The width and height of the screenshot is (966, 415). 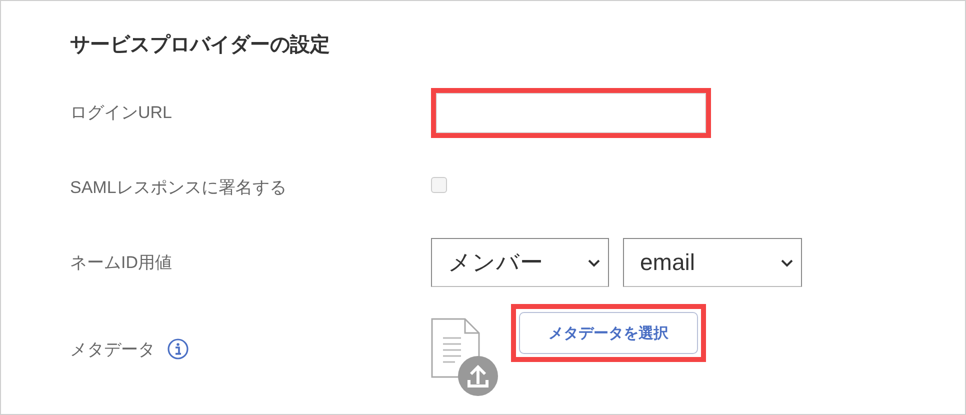 What do you see at coordinates (178, 349) in the screenshot?
I see `info-icon` at bounding box center [178, 349].